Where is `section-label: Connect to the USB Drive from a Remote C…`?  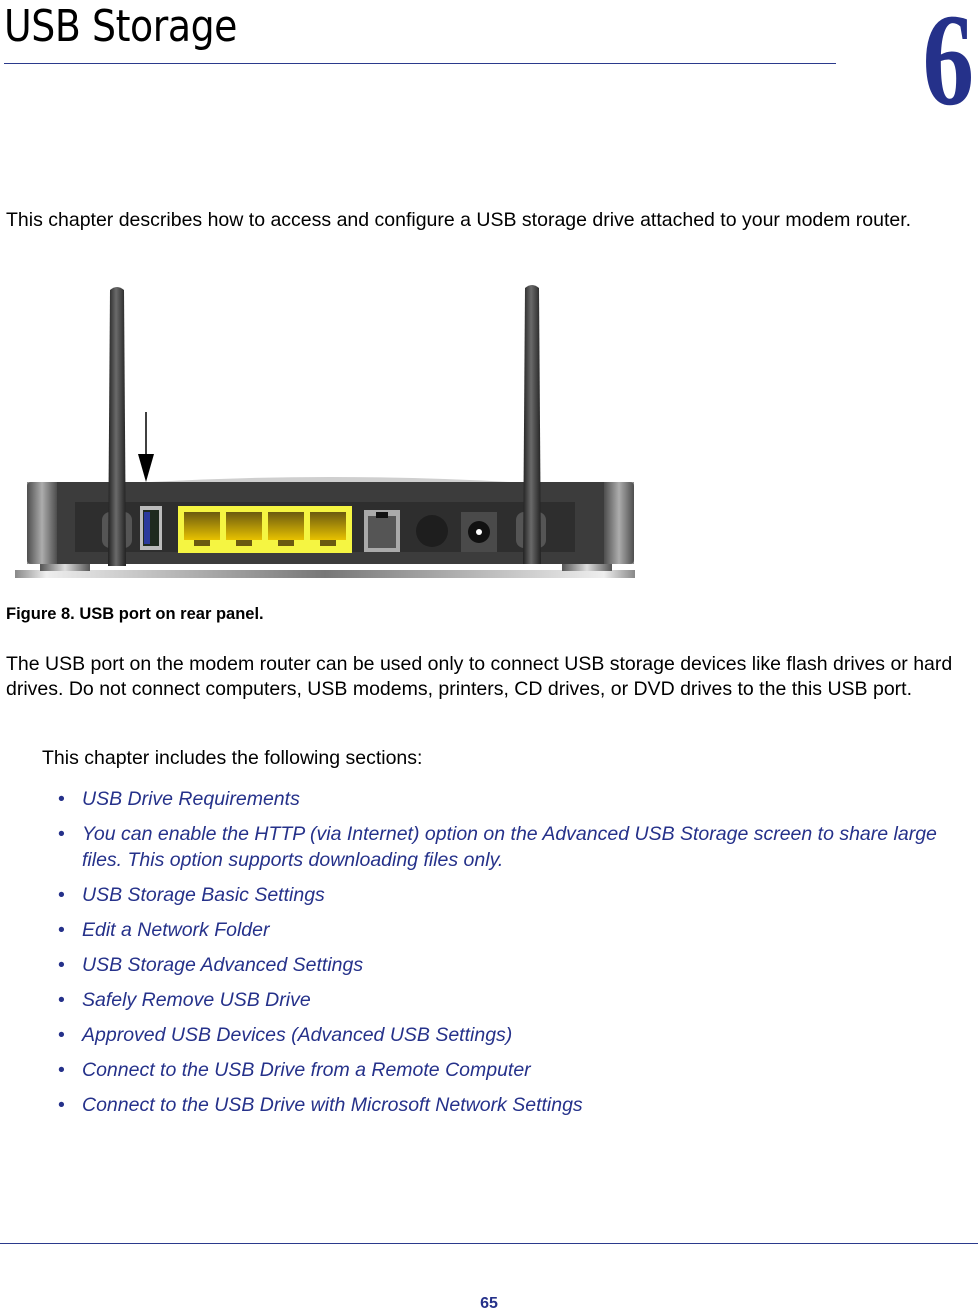
section-label: Connect to the USB Drive from a Remote C… is located at coordinates (306, 1070).